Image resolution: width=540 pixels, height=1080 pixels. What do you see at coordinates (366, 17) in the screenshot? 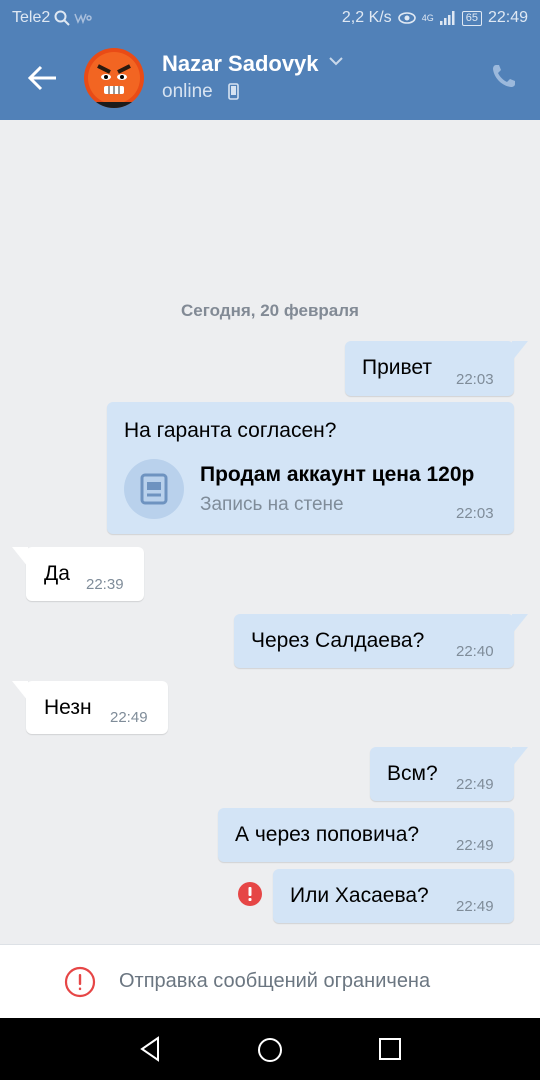
I see `network-speed: 2,2 K/s` at bounding box center [366, 17].